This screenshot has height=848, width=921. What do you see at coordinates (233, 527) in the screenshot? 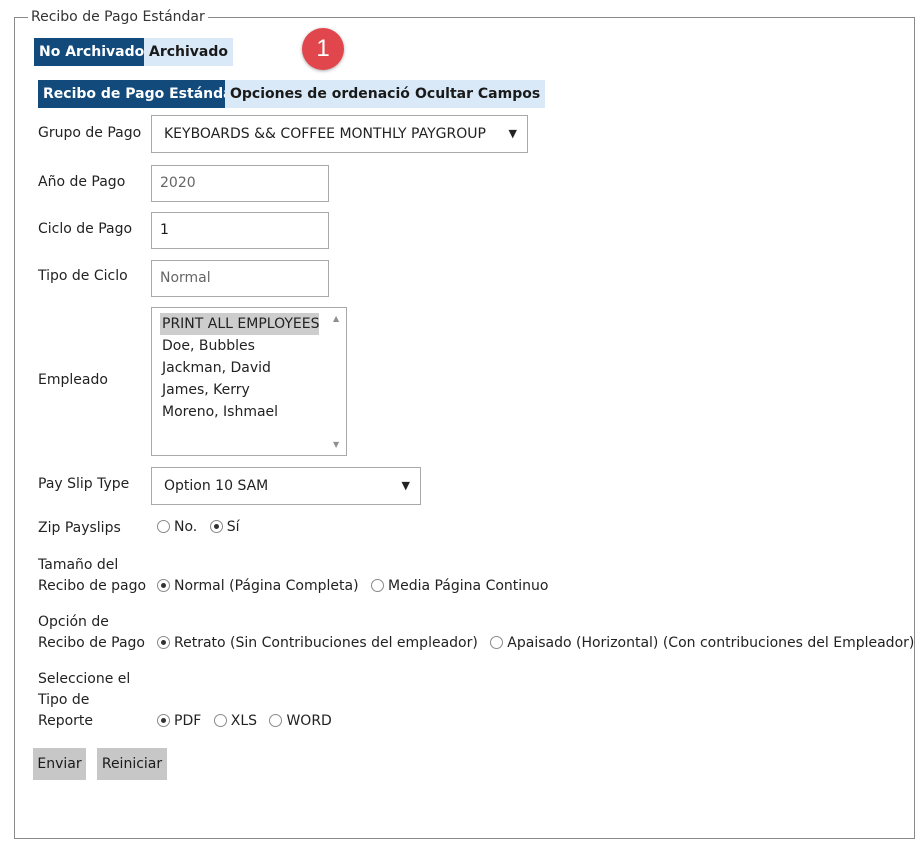
I see `zip-yes-label: Sí` at bounding box center [233, 527].